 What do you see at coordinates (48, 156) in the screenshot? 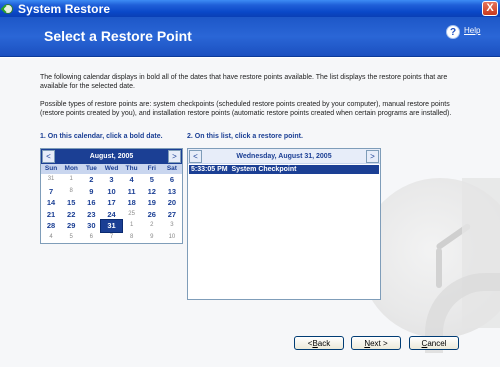
I see `calendar-prev-month-button: <` at bounding box center [48, 156].